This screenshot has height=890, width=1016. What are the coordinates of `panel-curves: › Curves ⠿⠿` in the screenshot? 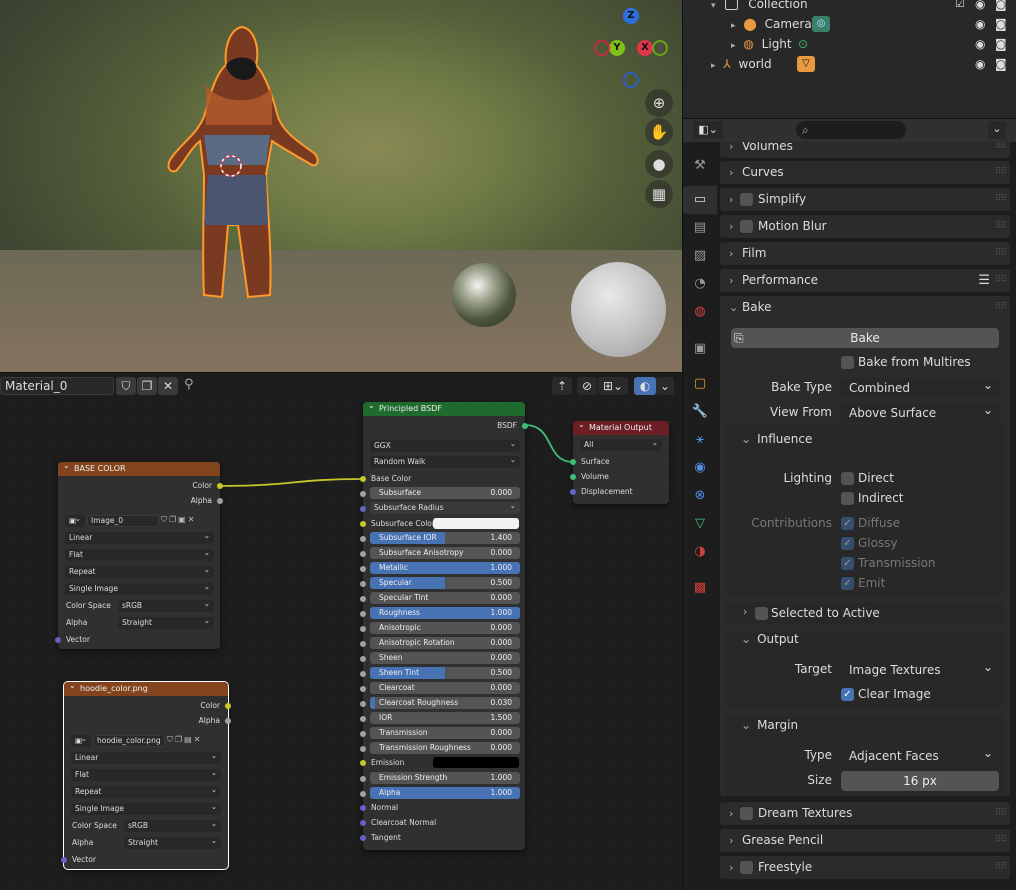 It's located at (865, 172).